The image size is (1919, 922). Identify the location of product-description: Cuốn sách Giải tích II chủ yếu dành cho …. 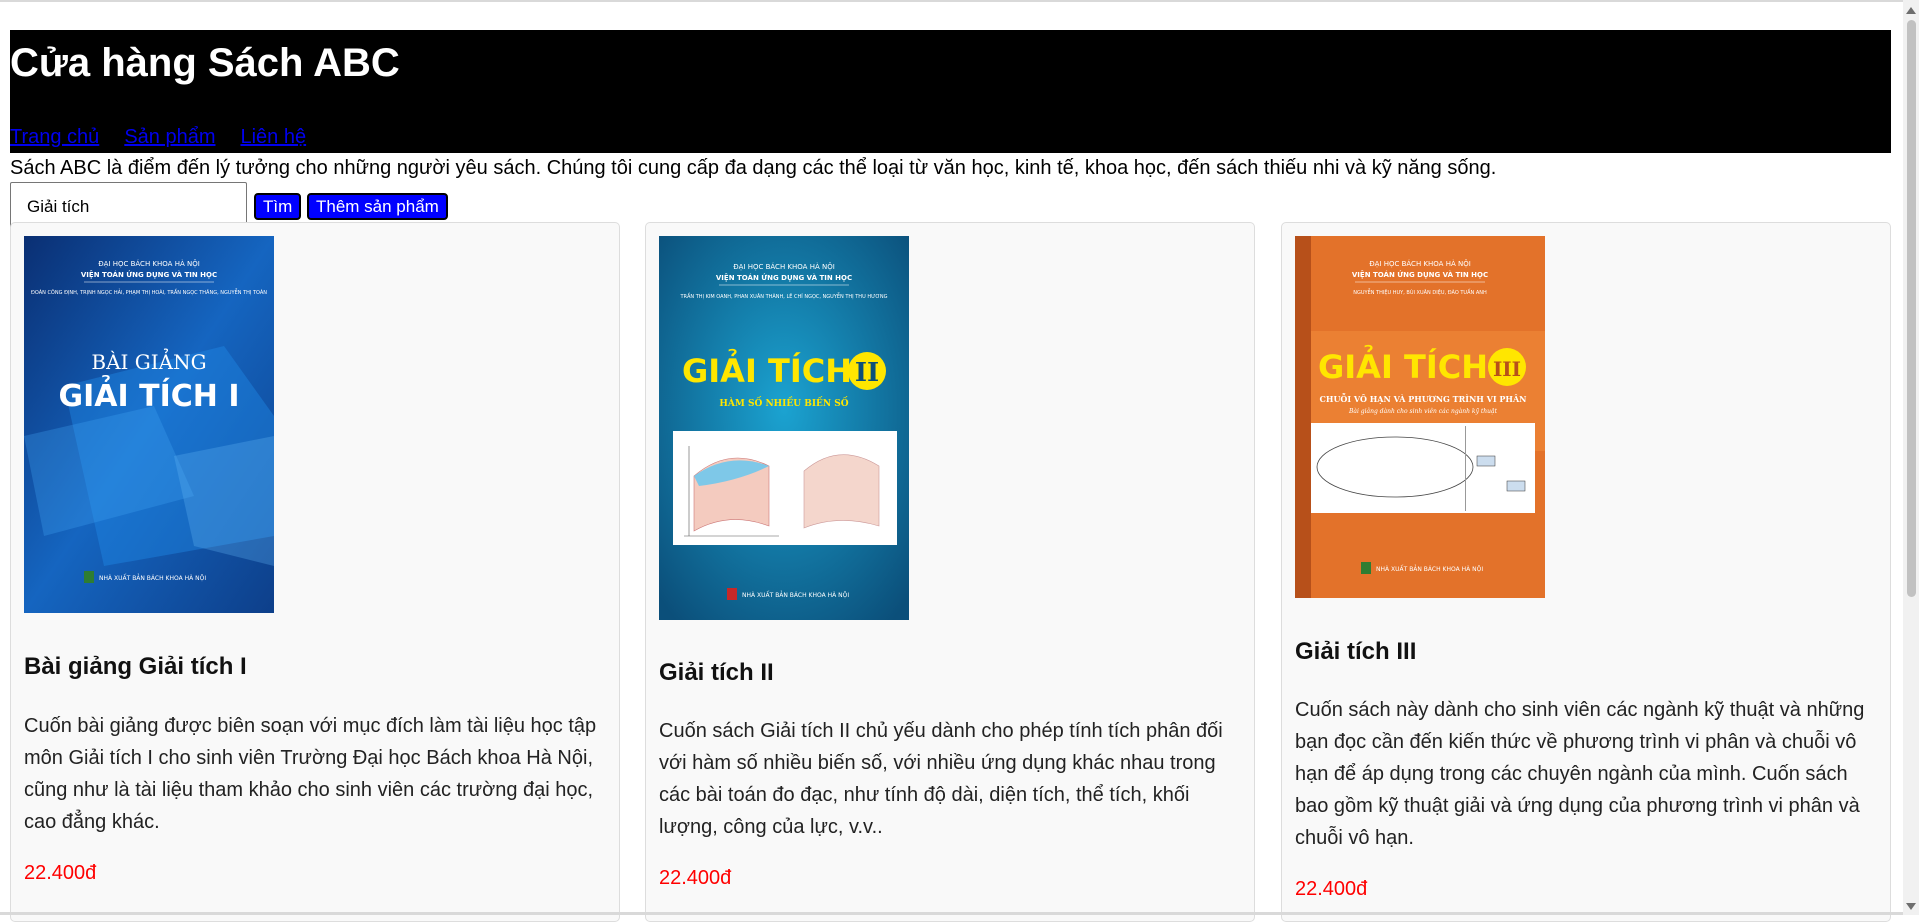
(941, 779).